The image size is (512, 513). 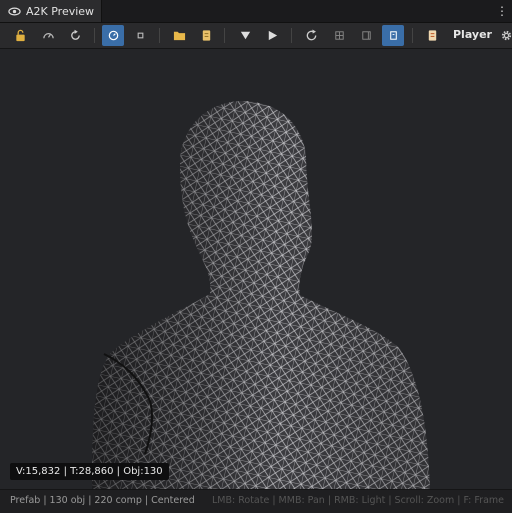 I want to click on play-icon, so click(x=272, y=35).